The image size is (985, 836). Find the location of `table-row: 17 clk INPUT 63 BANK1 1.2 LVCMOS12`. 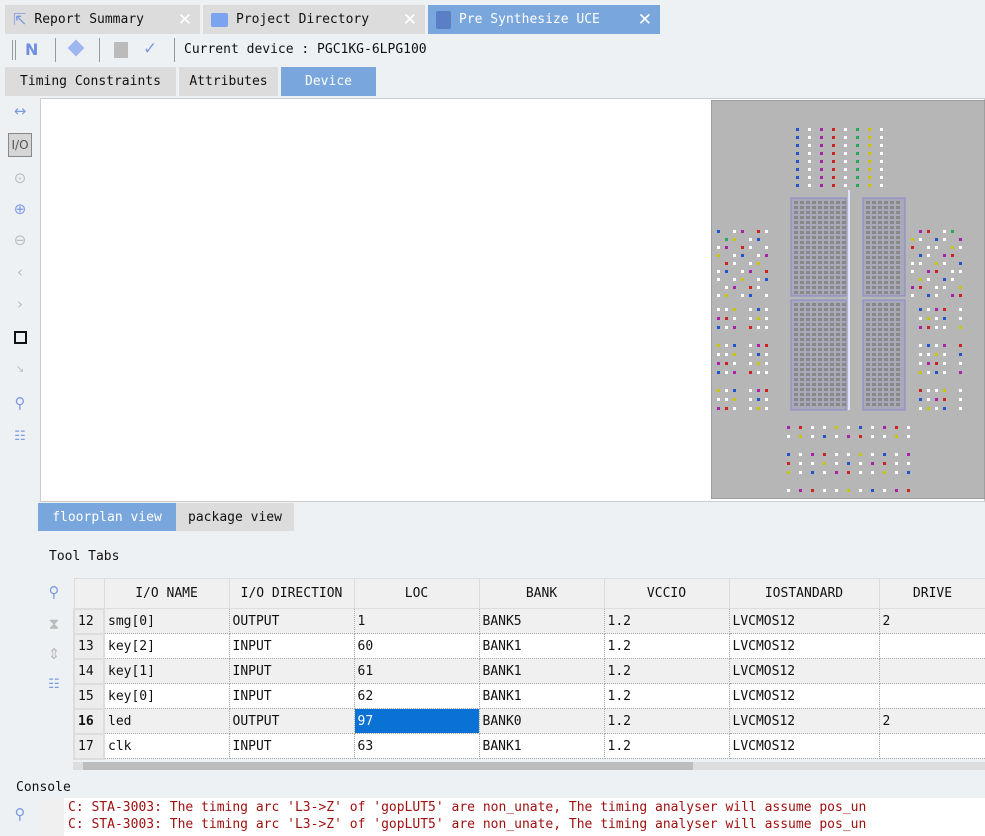

table-row: 17 clk INPUT 63 BANK1 1.2 LVCMOS12 is located at coordinates (529, 746).